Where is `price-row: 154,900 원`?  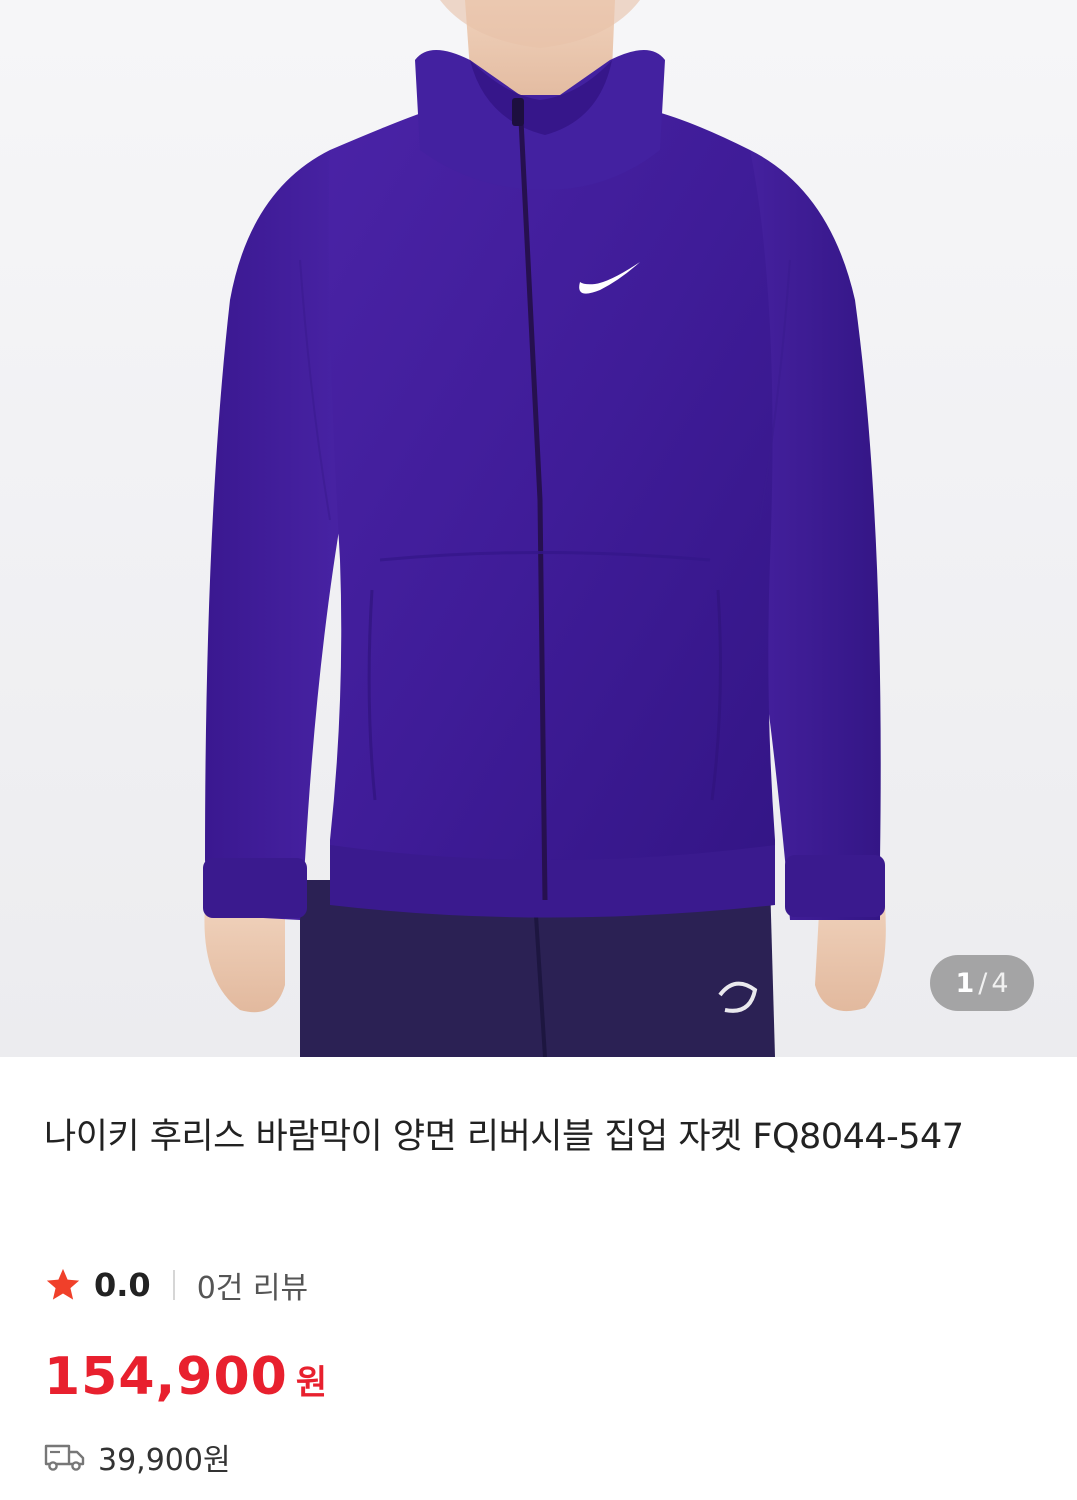 price-row: 154,900 원 is located at coordinates (185, 1382).